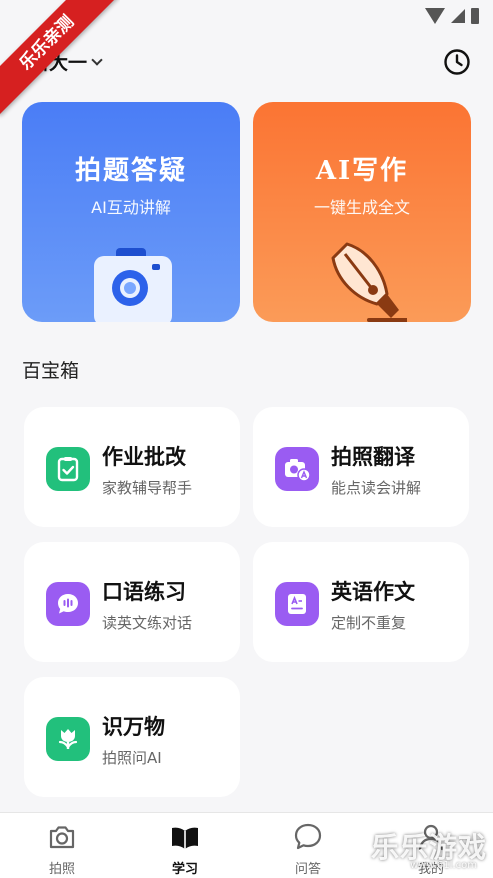 The height and width of the screenshot is (878, 493). Describe the element at coordinates (68, 469) in the screenshot. I see `check-clipboard-icon` at that location.